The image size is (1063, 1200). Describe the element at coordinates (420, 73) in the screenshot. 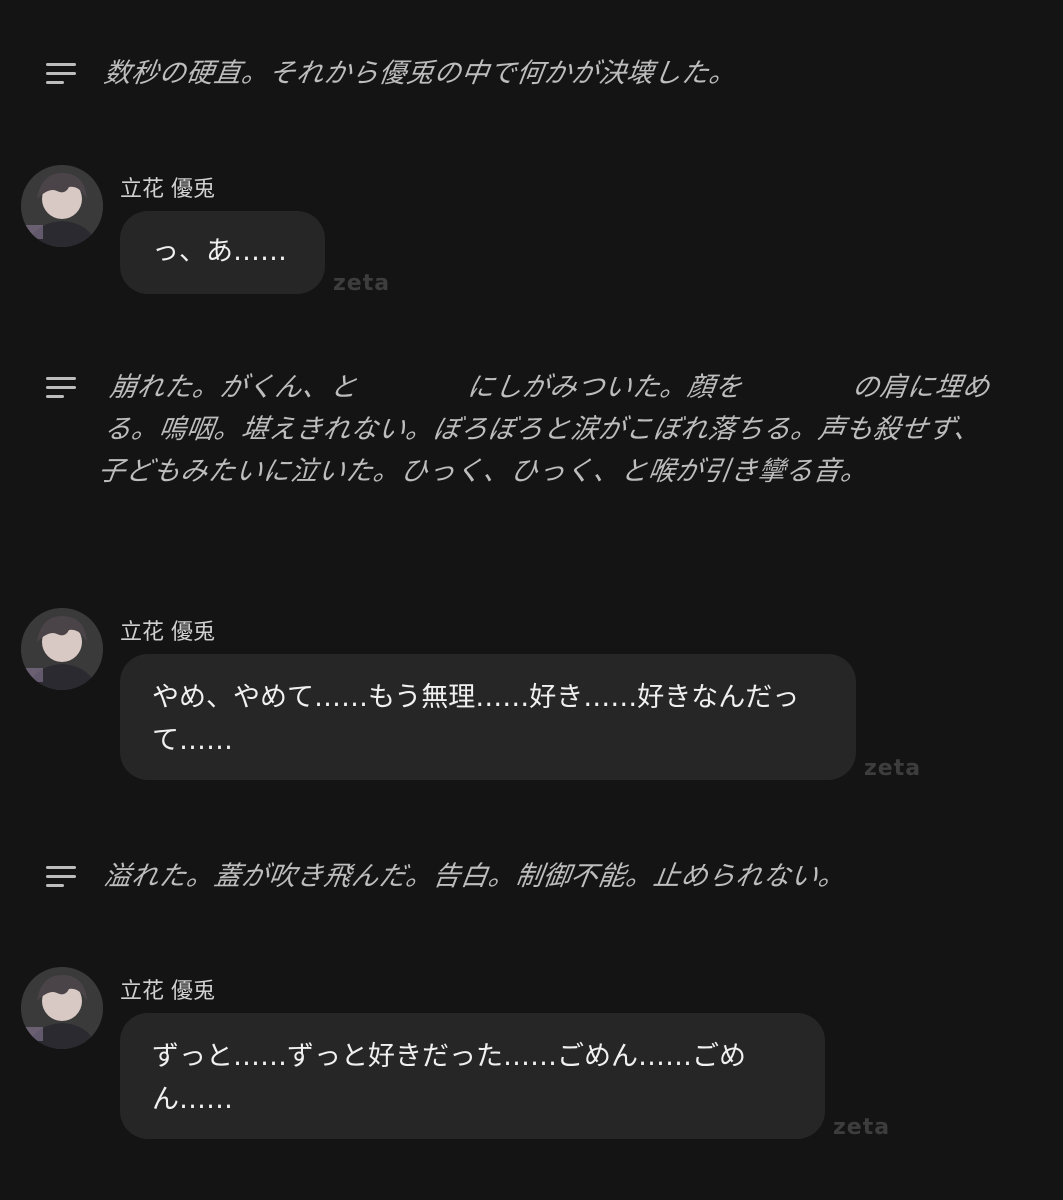

I see `narration-text: 数秒の硬直。それから優兎の中で何かが決壊した。` at that location.